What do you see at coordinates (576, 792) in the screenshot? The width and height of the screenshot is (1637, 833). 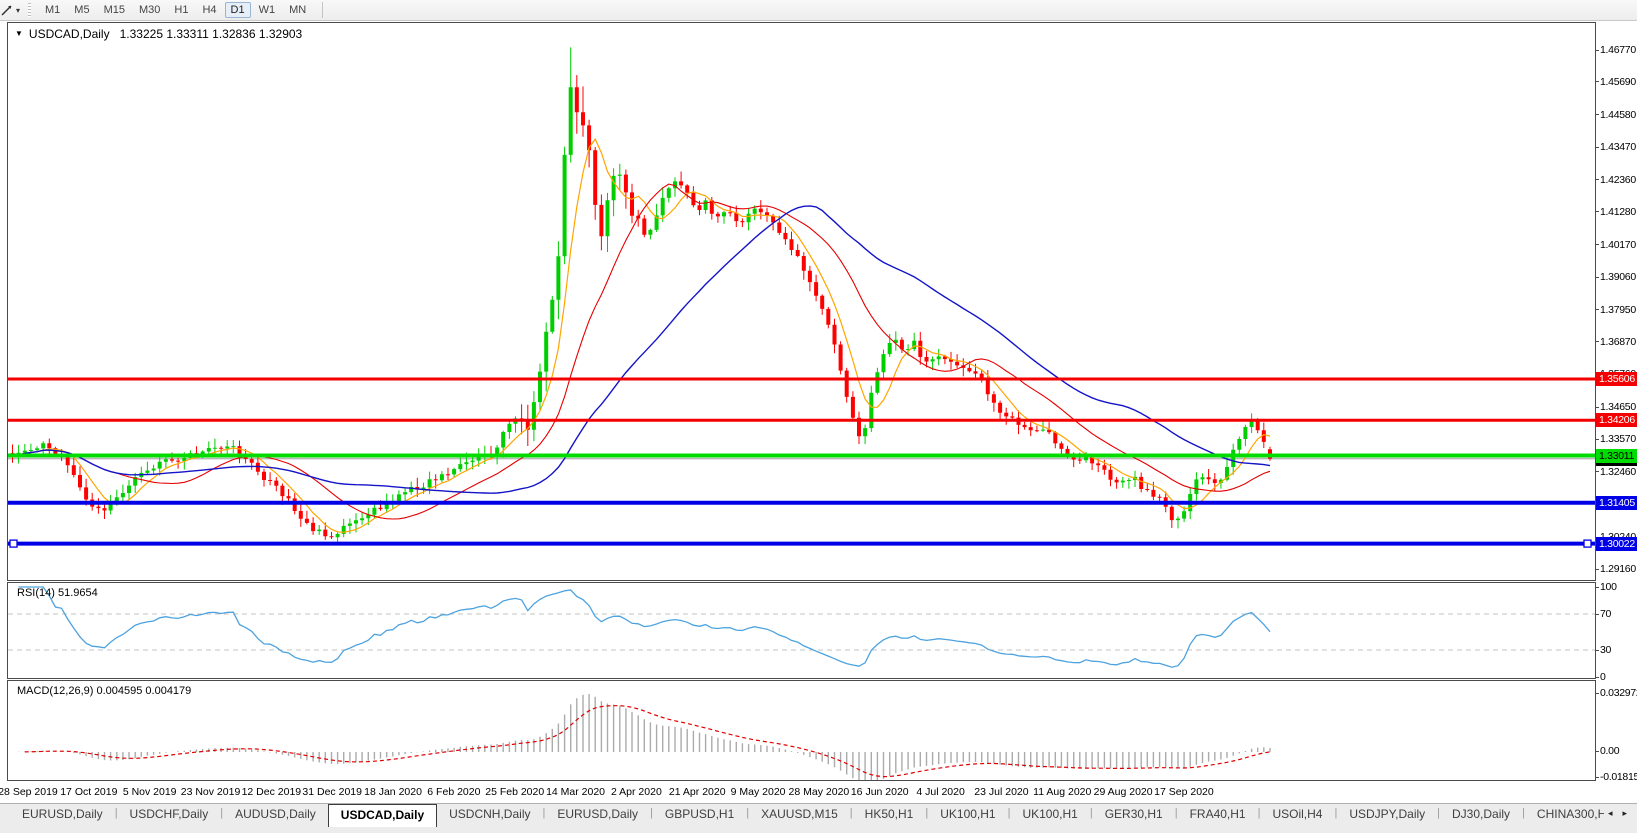 I see `date-label: 14 Mar 2020` at bounding box center [576, 792].